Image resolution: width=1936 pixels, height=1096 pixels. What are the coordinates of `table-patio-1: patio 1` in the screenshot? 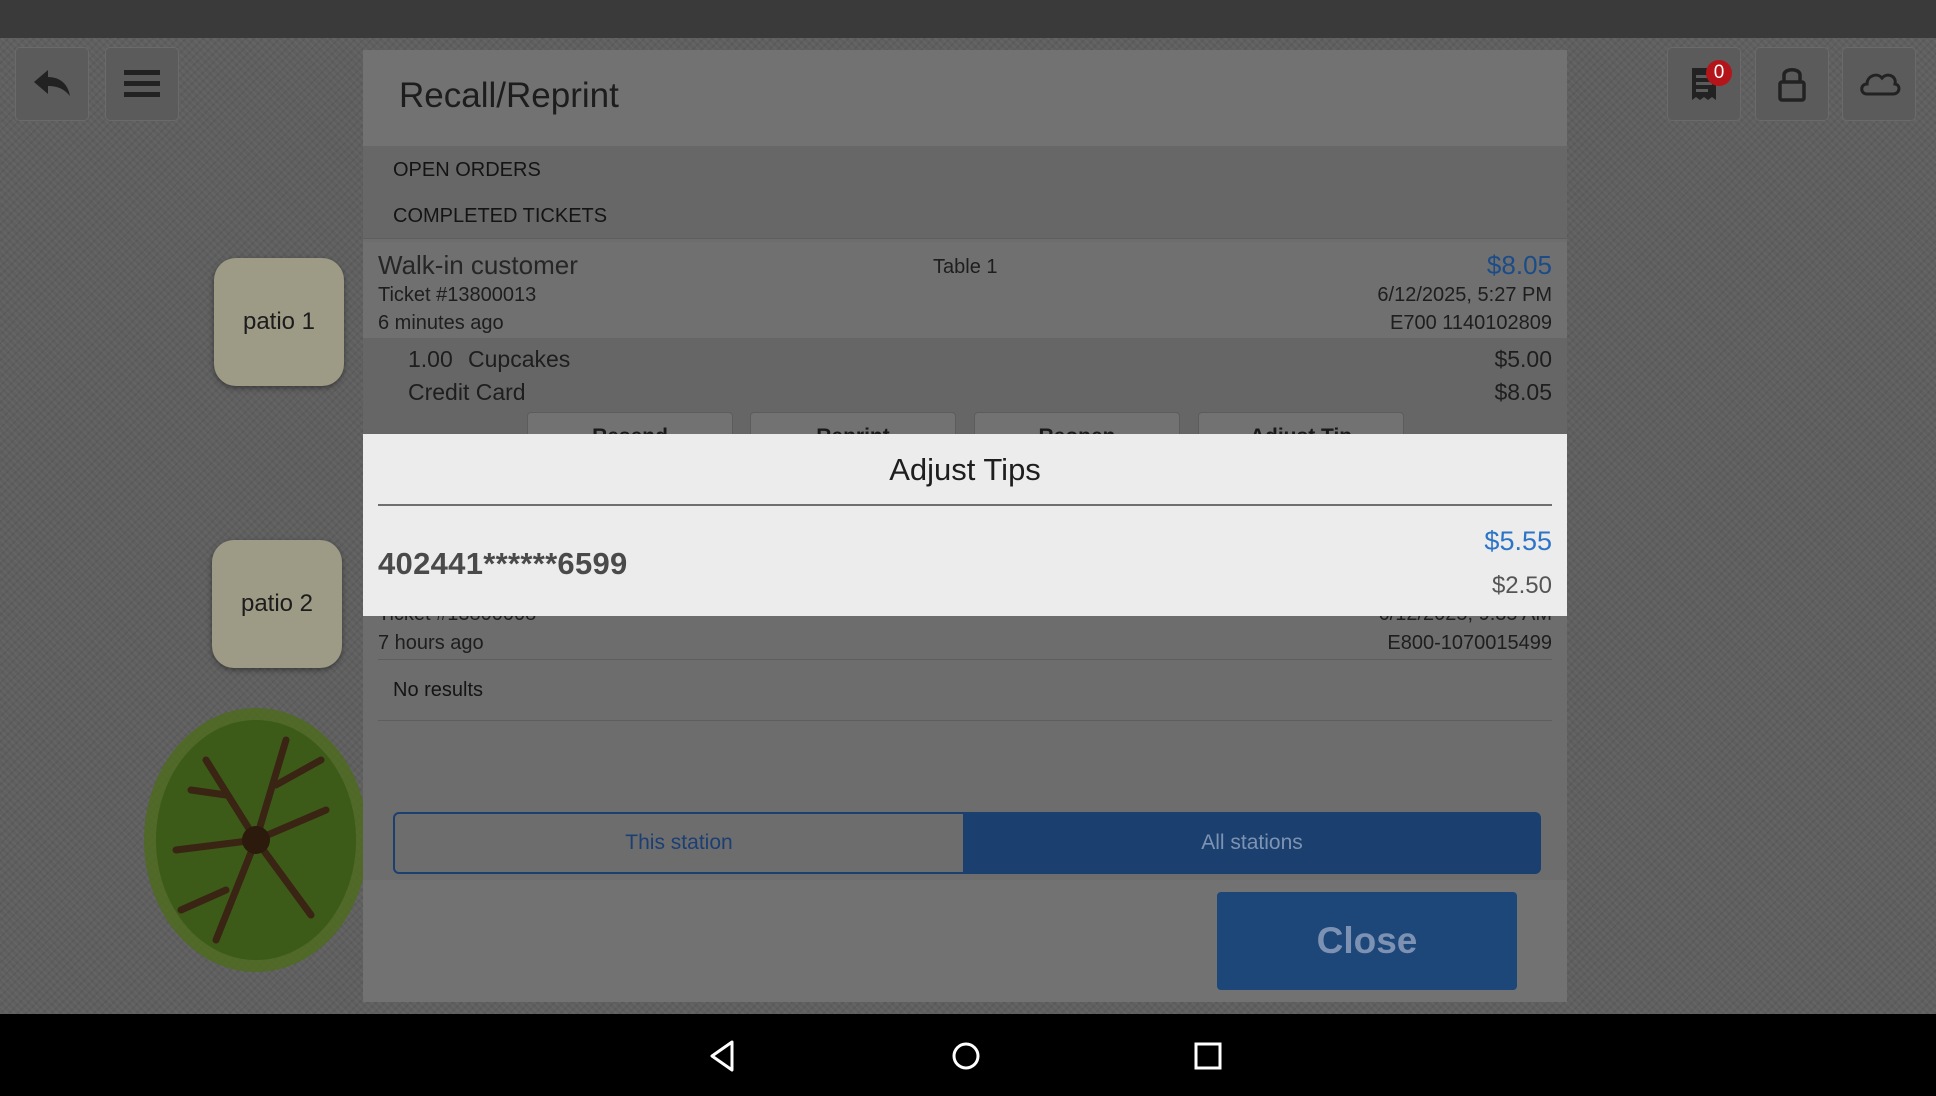 It's located at (279, 322).